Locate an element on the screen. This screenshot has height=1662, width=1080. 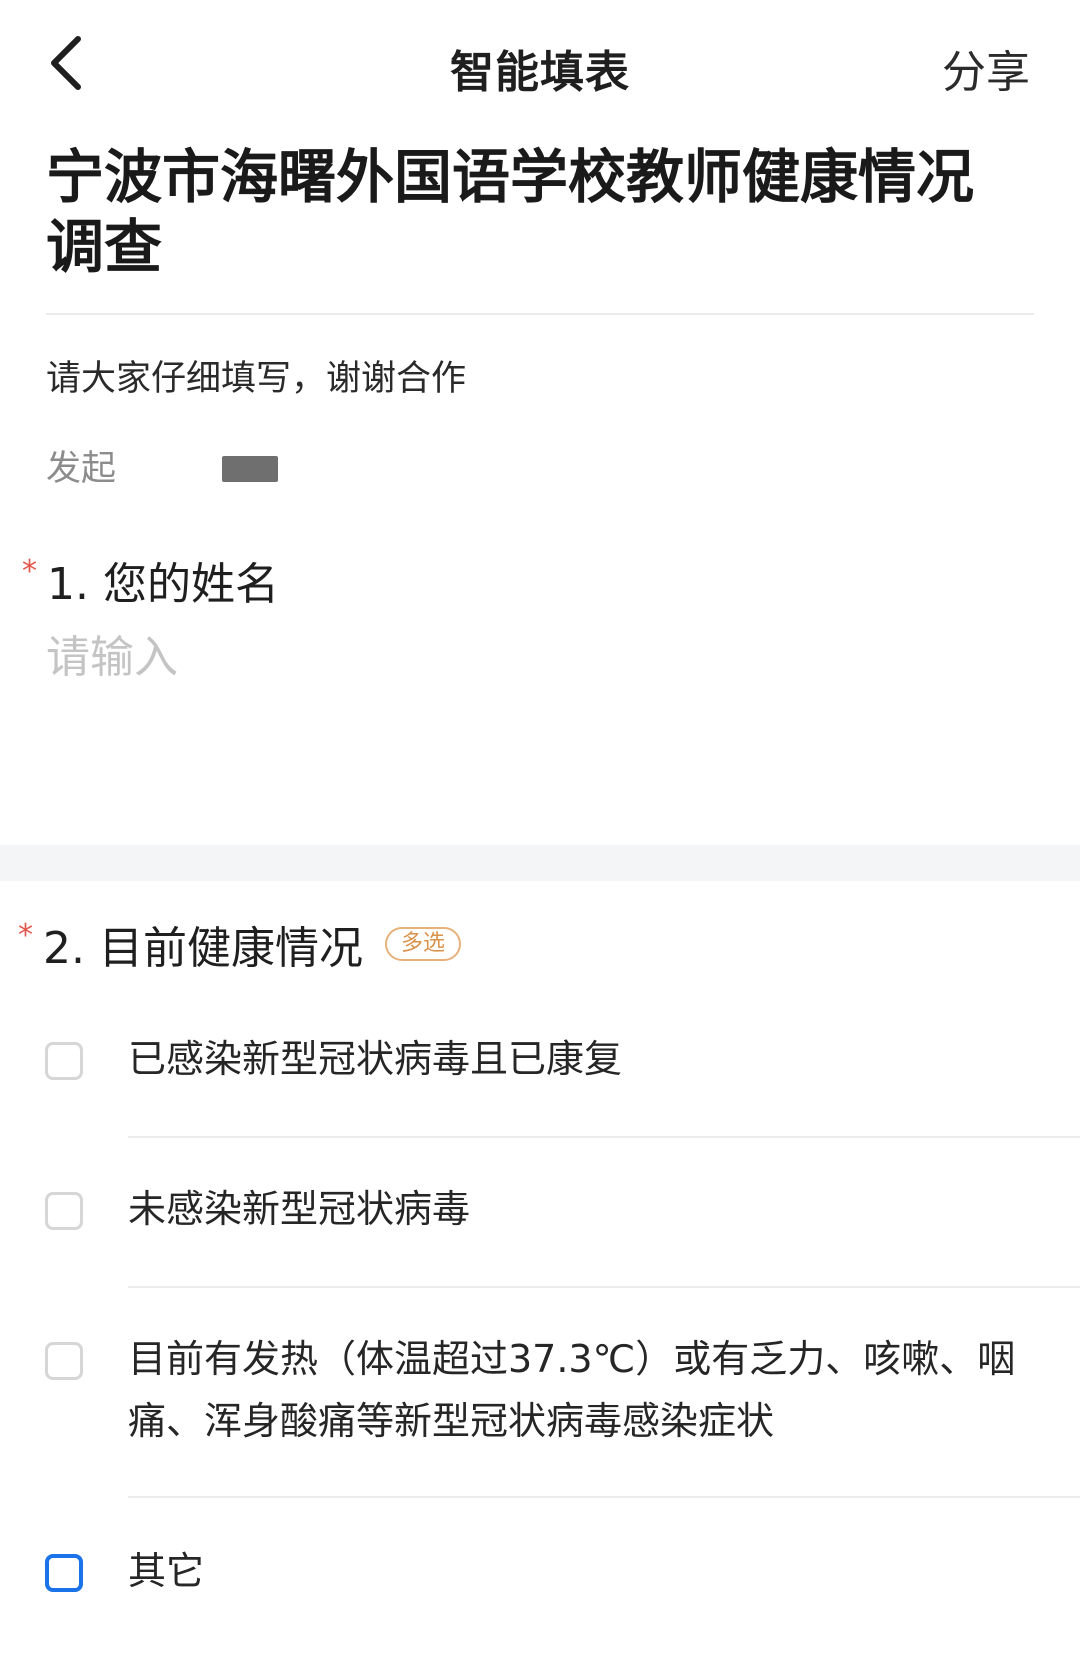
option-other: 其它 is located at coordinates (540, 1585).